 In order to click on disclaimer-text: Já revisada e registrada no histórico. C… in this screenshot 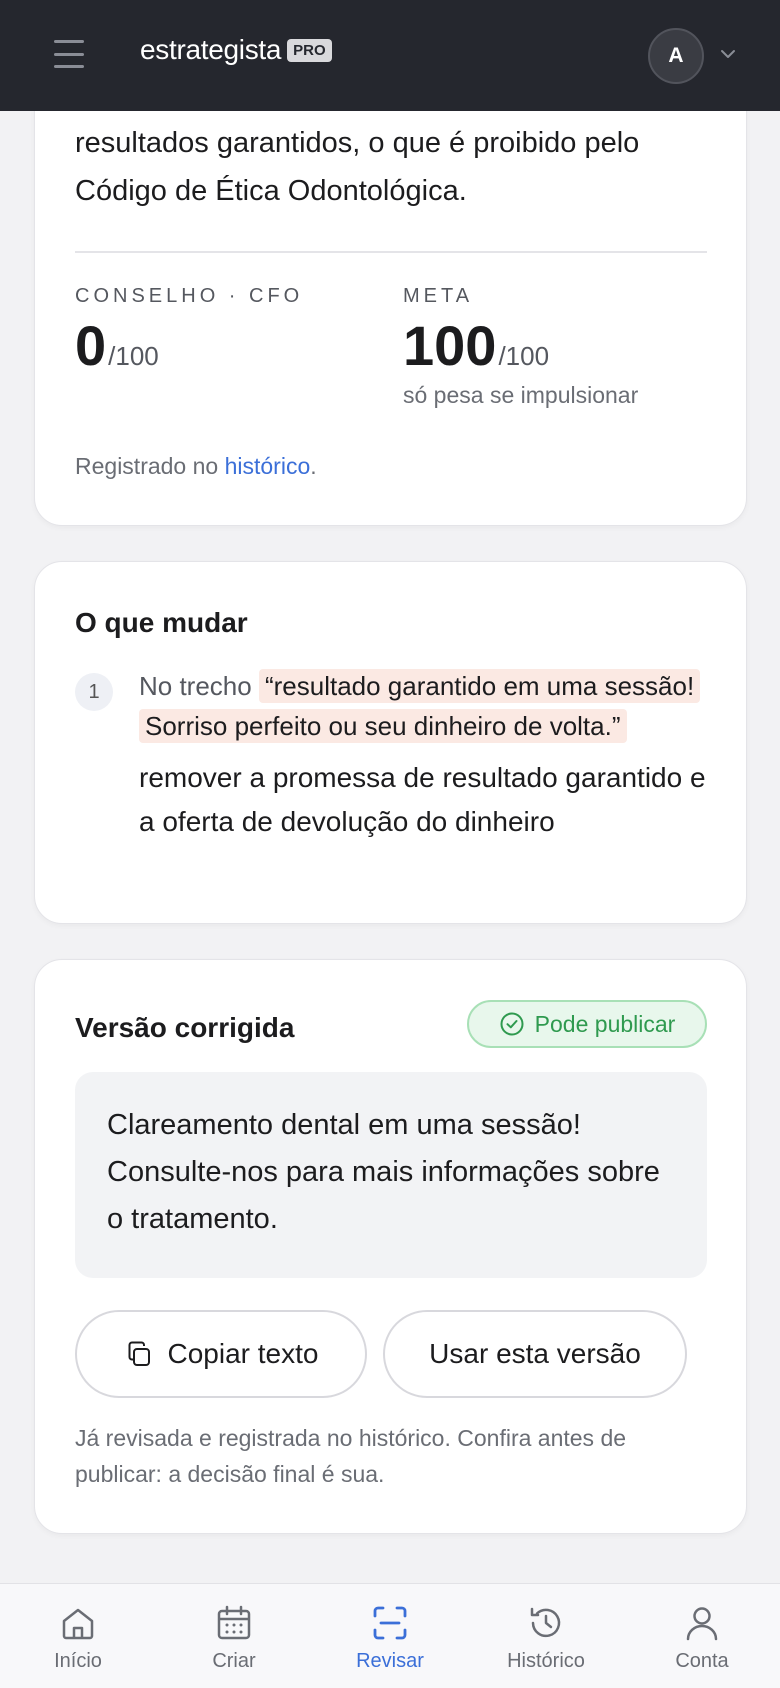, I will do `click(351, 1456)`.